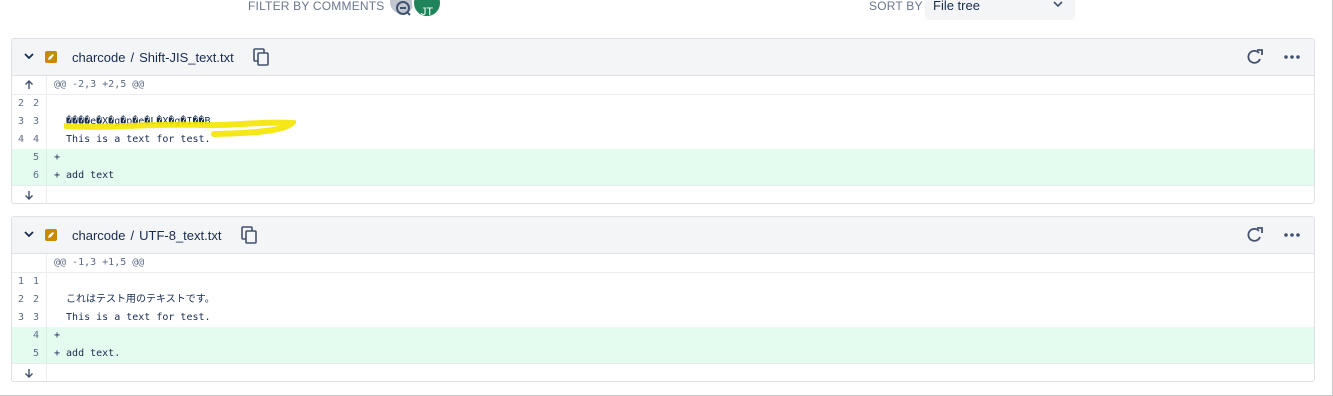 This screenshot has height=396, width=1333. Describe the element at coordinates (403, 8) in the screenshot. I see `comment-icon` at that location.